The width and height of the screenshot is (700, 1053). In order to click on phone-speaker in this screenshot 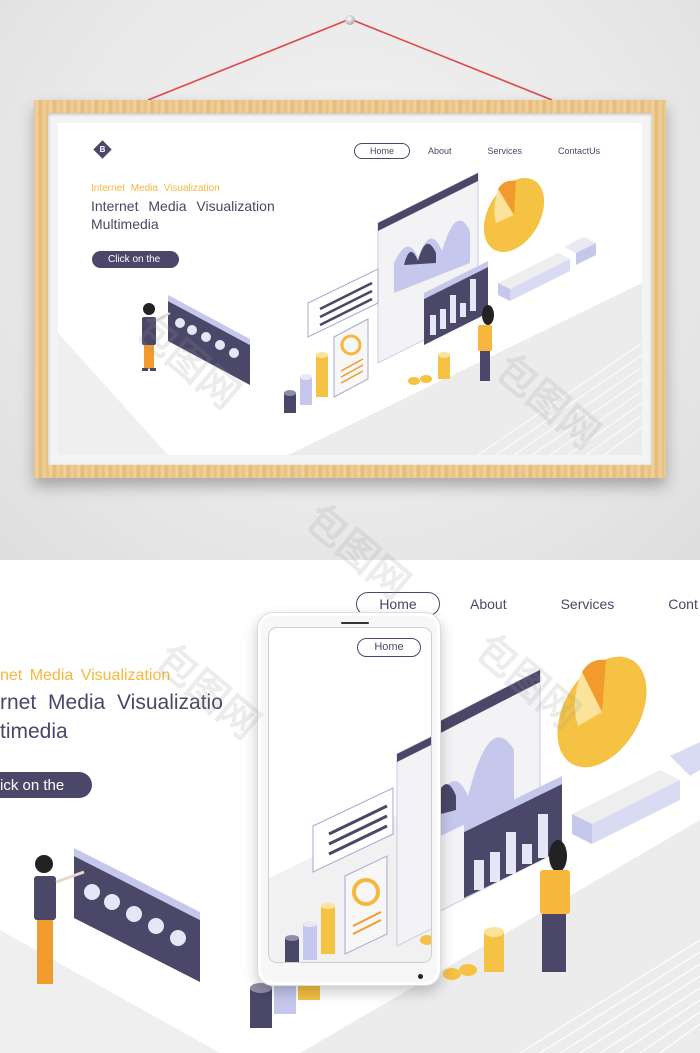, I will do `click(355, 623)`.